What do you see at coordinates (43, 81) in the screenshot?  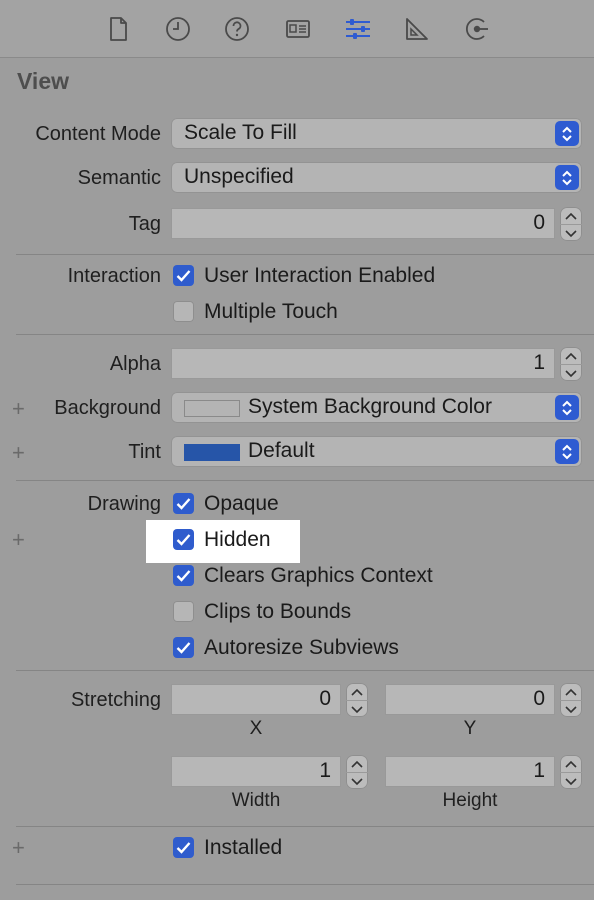 I see `section-title: View` at bounding box center [43, 81].